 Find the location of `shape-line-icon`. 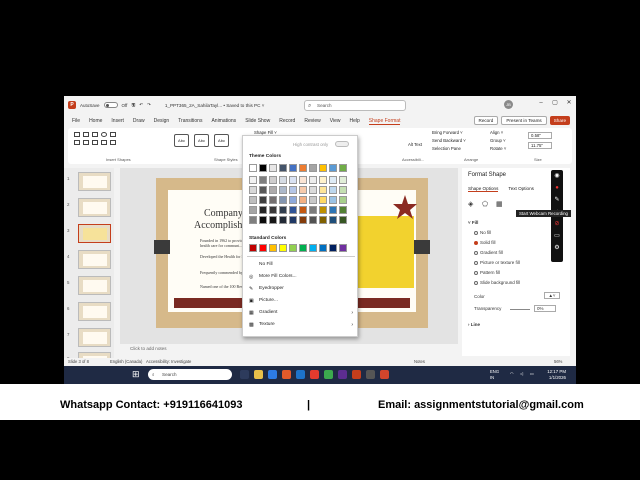

shape-line-icon is located at coordinates (86, 134).